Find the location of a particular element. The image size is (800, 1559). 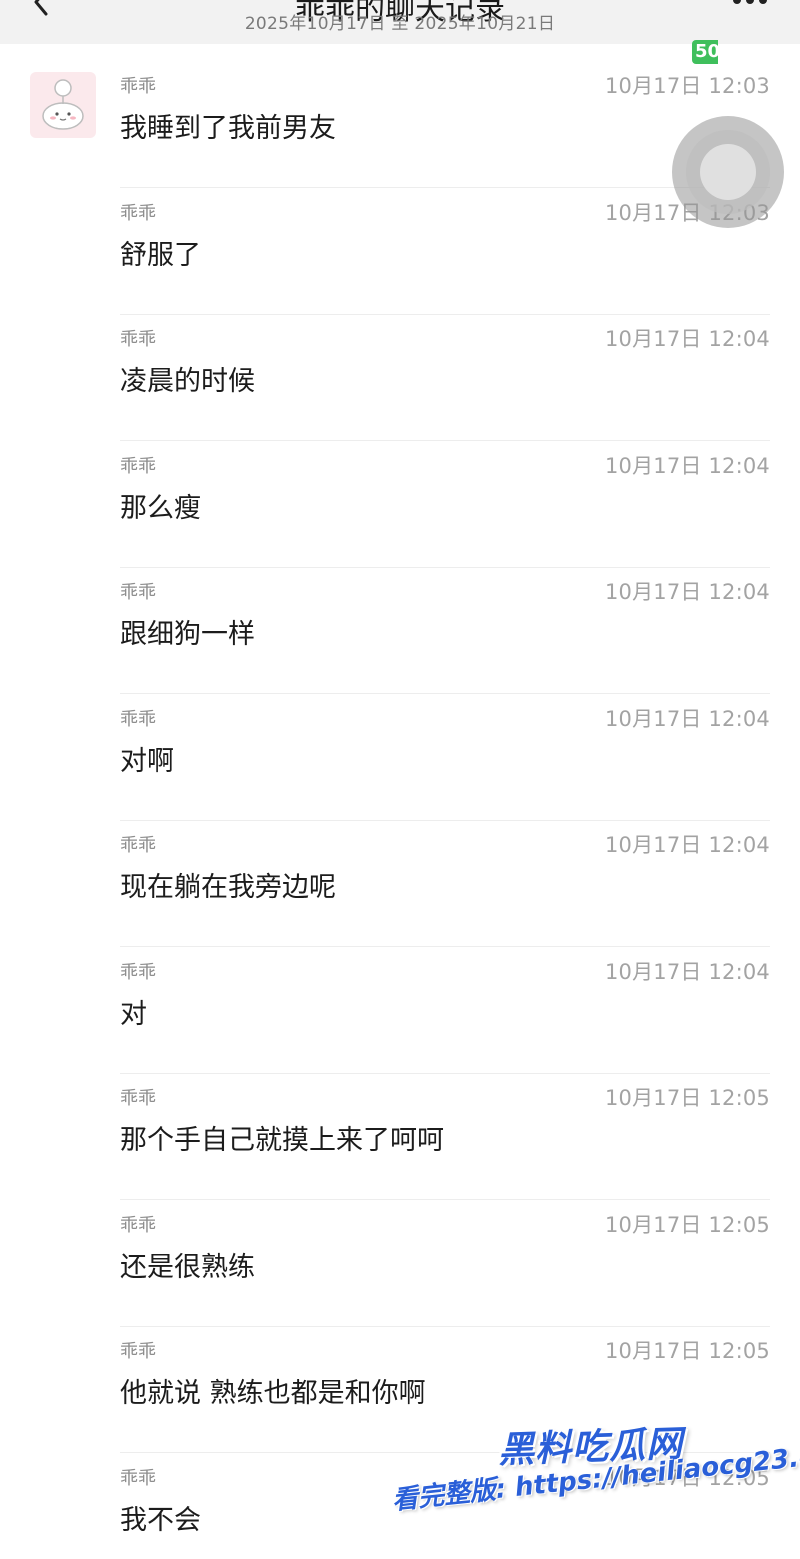

message-item: 乖乖 10月17日 12:04 对啊 is located at coordinates (445, 758).